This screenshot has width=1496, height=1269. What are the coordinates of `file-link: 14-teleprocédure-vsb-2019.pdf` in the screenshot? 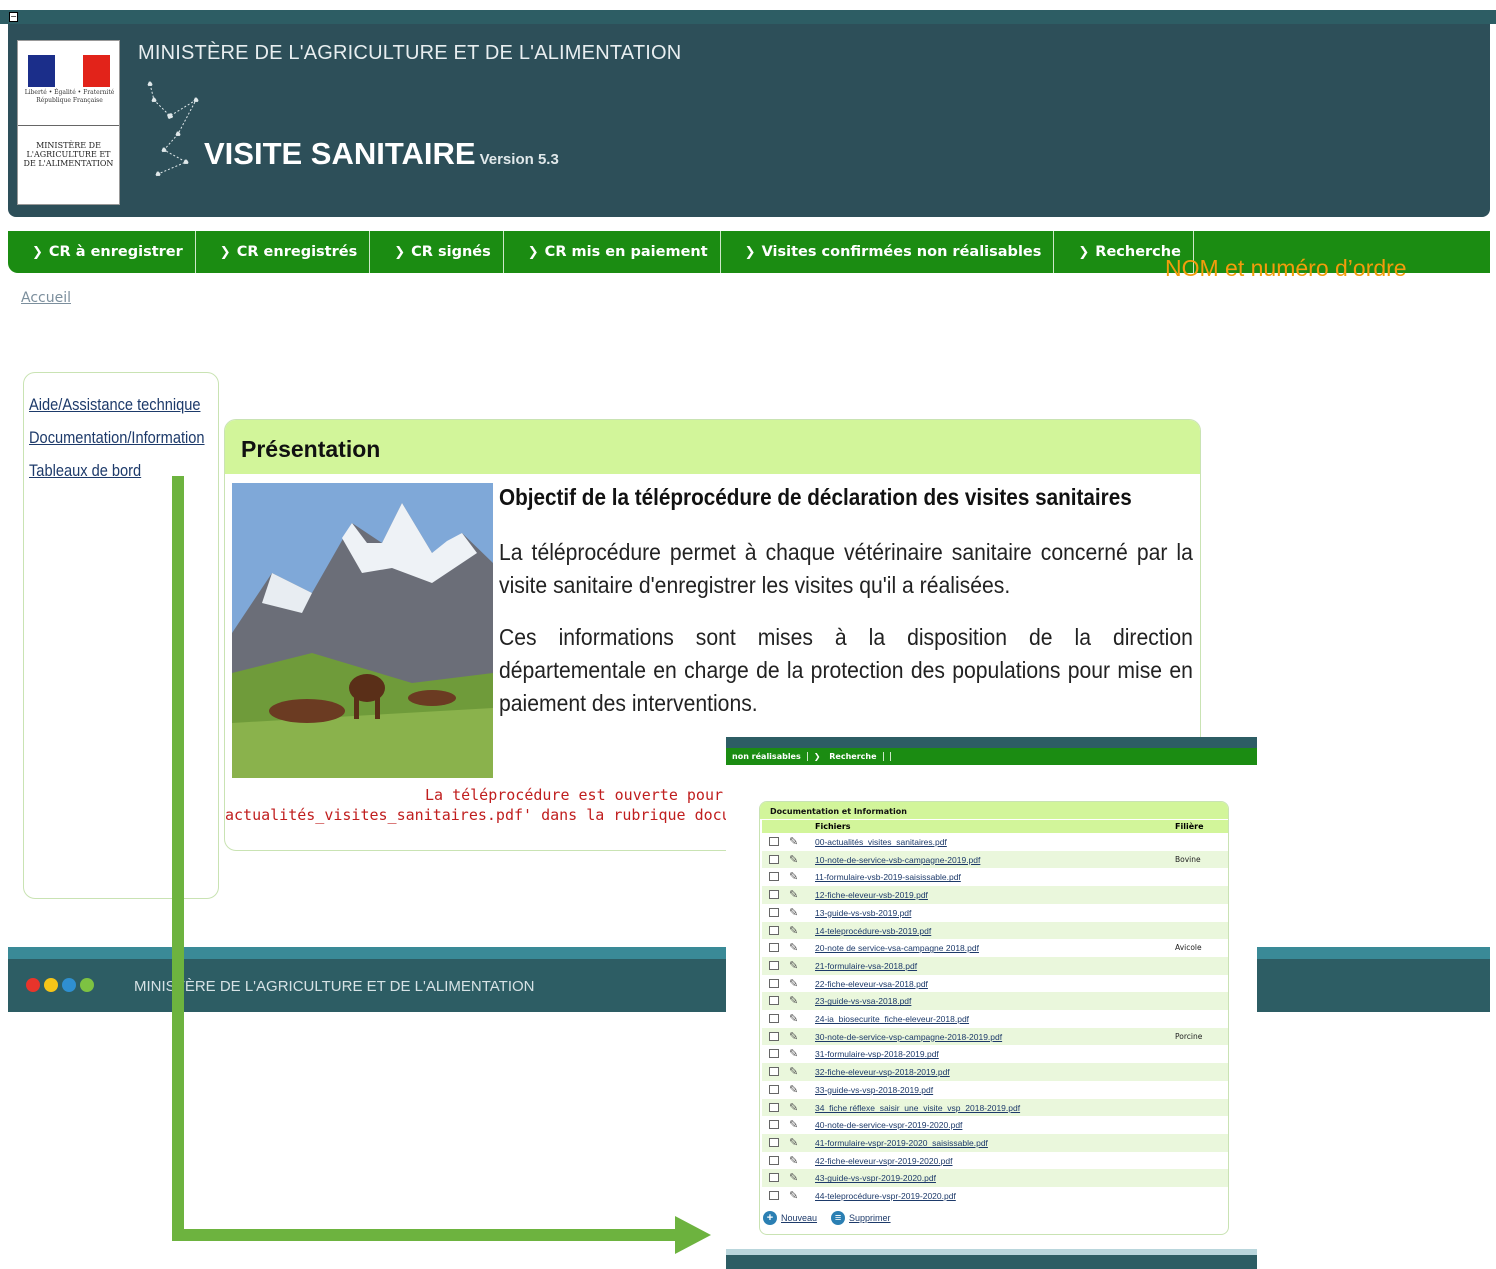 It's located at (873, 931).